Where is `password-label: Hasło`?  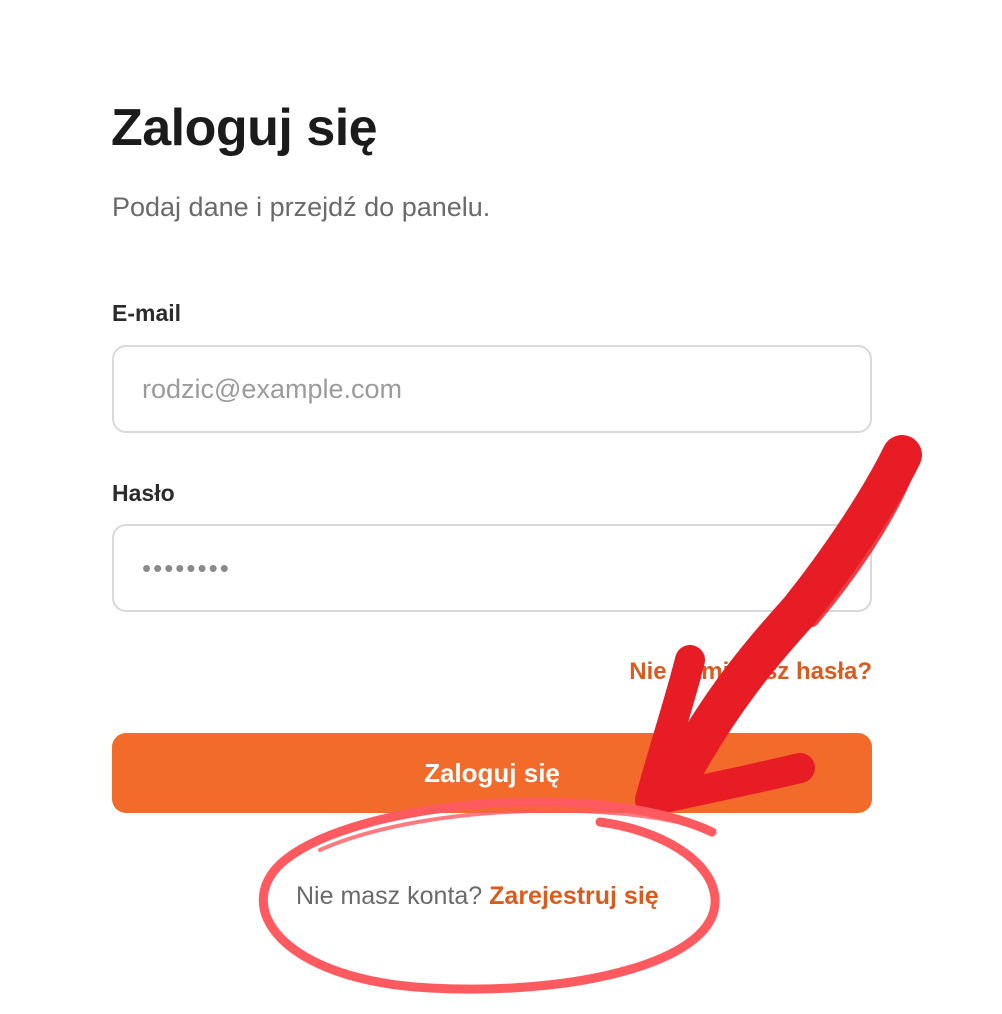
password-label: Hasło is located at coordinates (143, 493).